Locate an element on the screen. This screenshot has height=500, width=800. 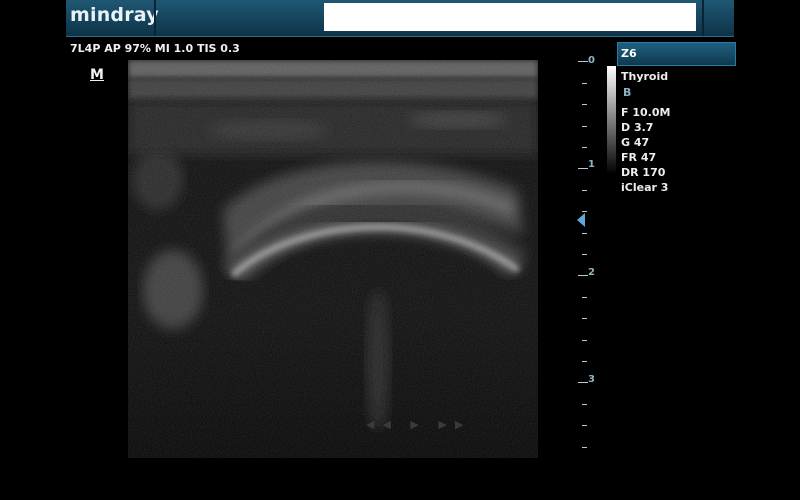
top-bar: mindray is located at coordinates (400, 18).